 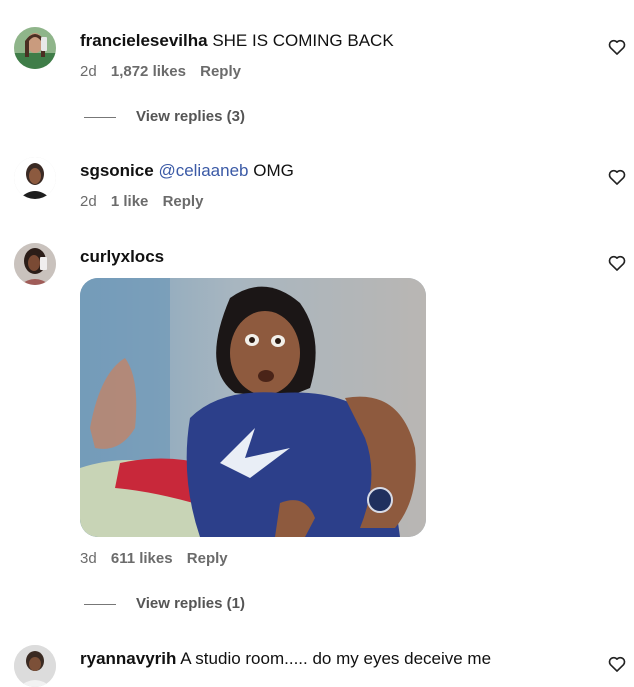 I want to click on comment-text: OMG, so click(x=273, y=170).